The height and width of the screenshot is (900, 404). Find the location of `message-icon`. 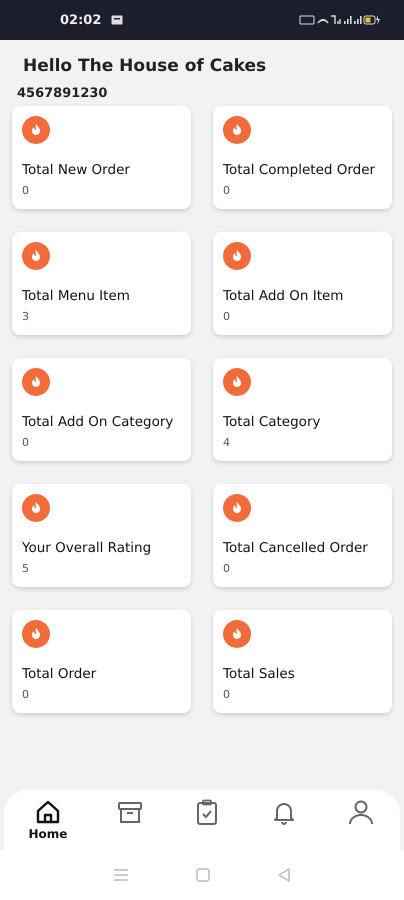

message-icon is located at coordinates (117, 20).